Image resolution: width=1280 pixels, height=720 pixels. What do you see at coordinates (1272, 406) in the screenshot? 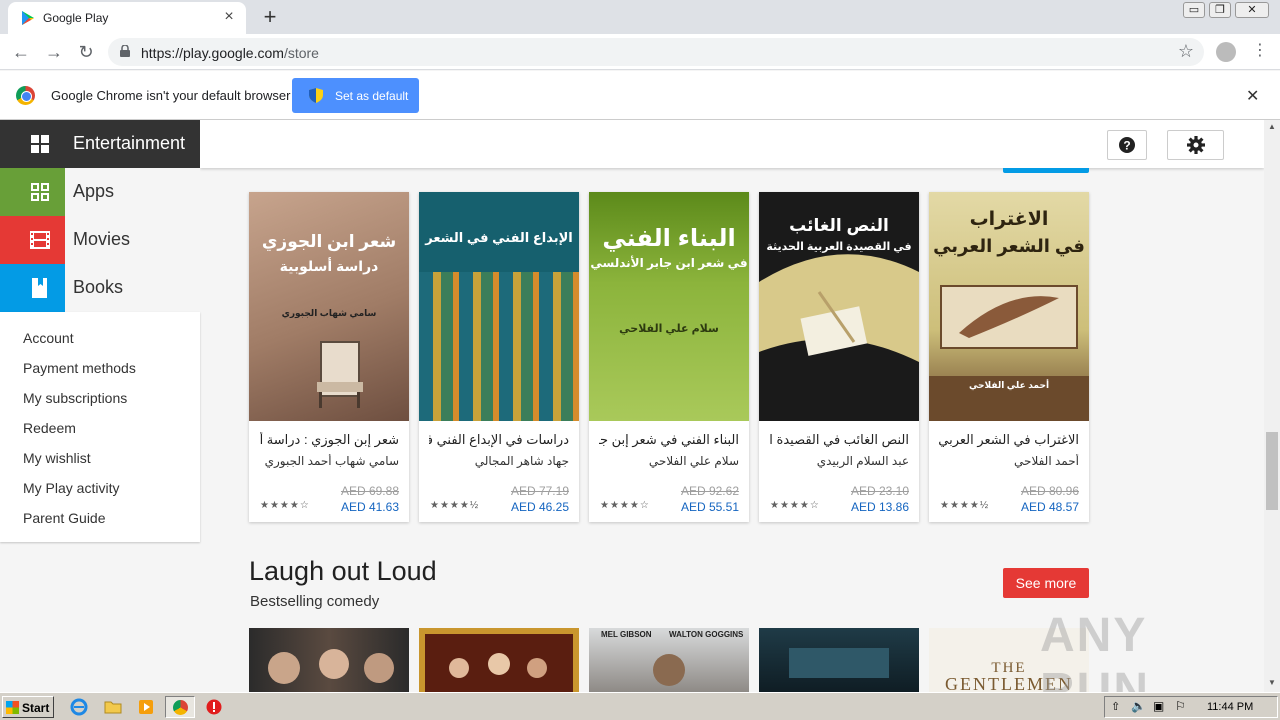
I see `page-scrollbar: ▲ ▼` at bounding box center [1272, 406].